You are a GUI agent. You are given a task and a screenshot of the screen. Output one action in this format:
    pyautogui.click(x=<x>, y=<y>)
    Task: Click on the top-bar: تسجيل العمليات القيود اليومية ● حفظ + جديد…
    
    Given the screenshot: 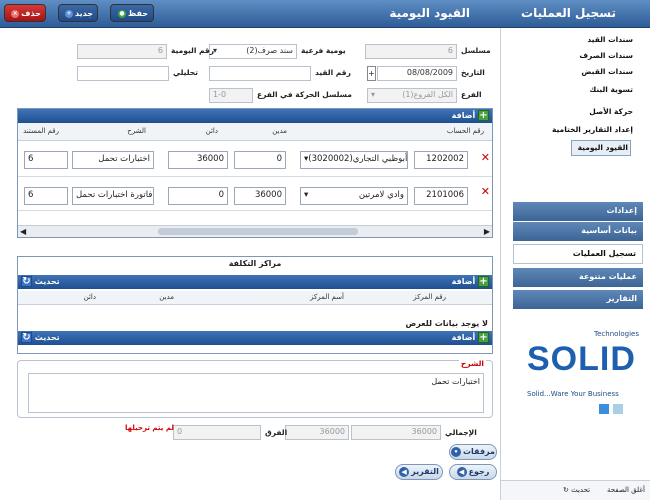 What is the action you would take?
    pyautogui.click(x=325, y=14)
    